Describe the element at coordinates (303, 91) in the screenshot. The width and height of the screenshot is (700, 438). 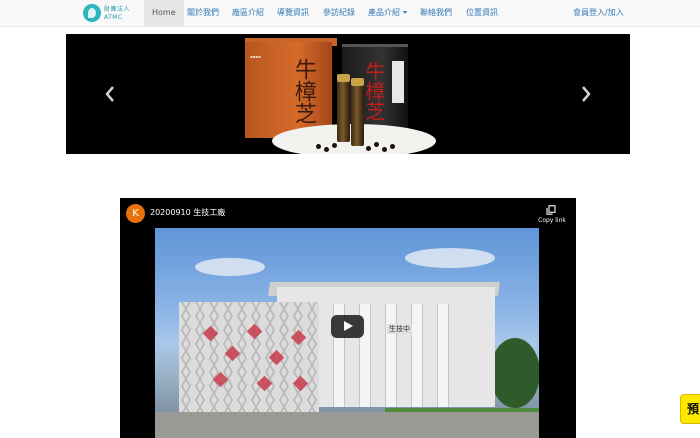
I see `product-brand-text: 牛樟芝` at that location.